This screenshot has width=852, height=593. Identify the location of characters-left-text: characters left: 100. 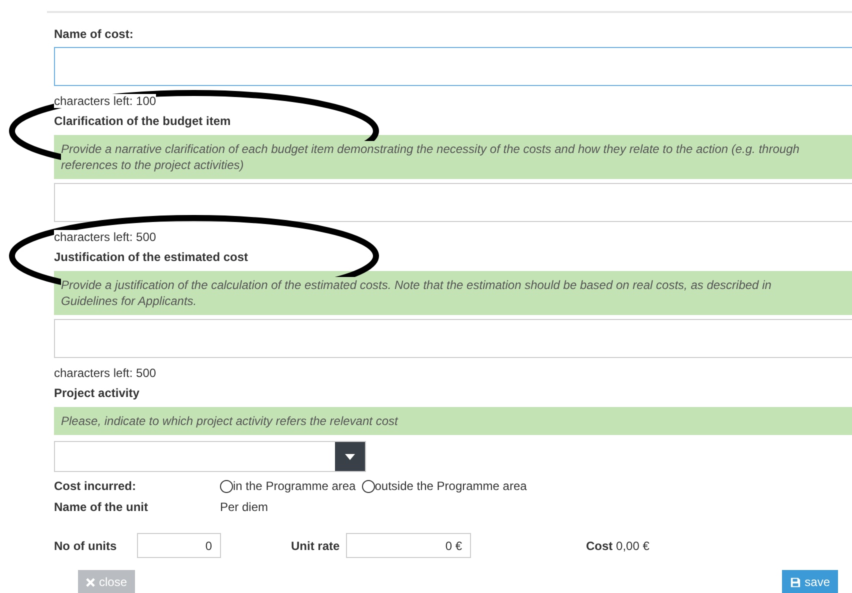
(105, 101).